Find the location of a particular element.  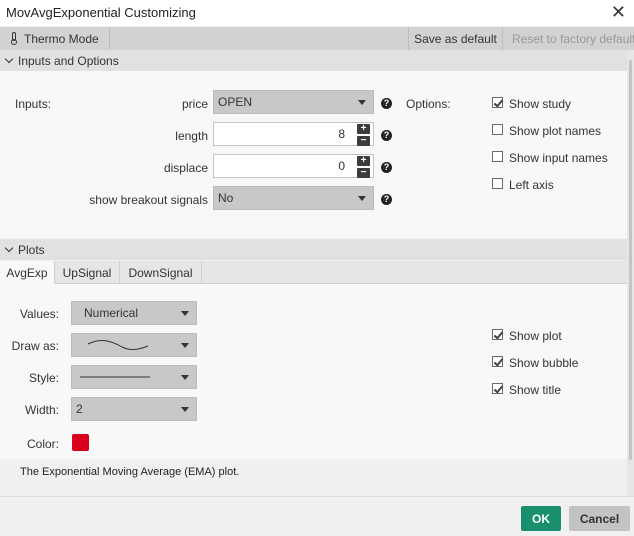

tab-downsignal: DownSignal is located at coordinates (161, 272).